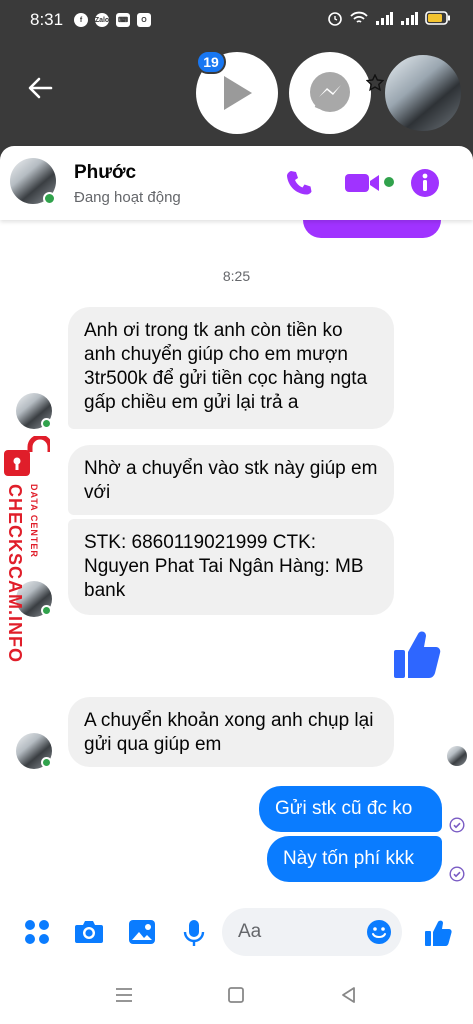 This screenshot has width=473, height=1024. What do you see at coordinates (417, 654) in the screenshot?
I see `like-sticker-icon` at bounding box center [417, 654].